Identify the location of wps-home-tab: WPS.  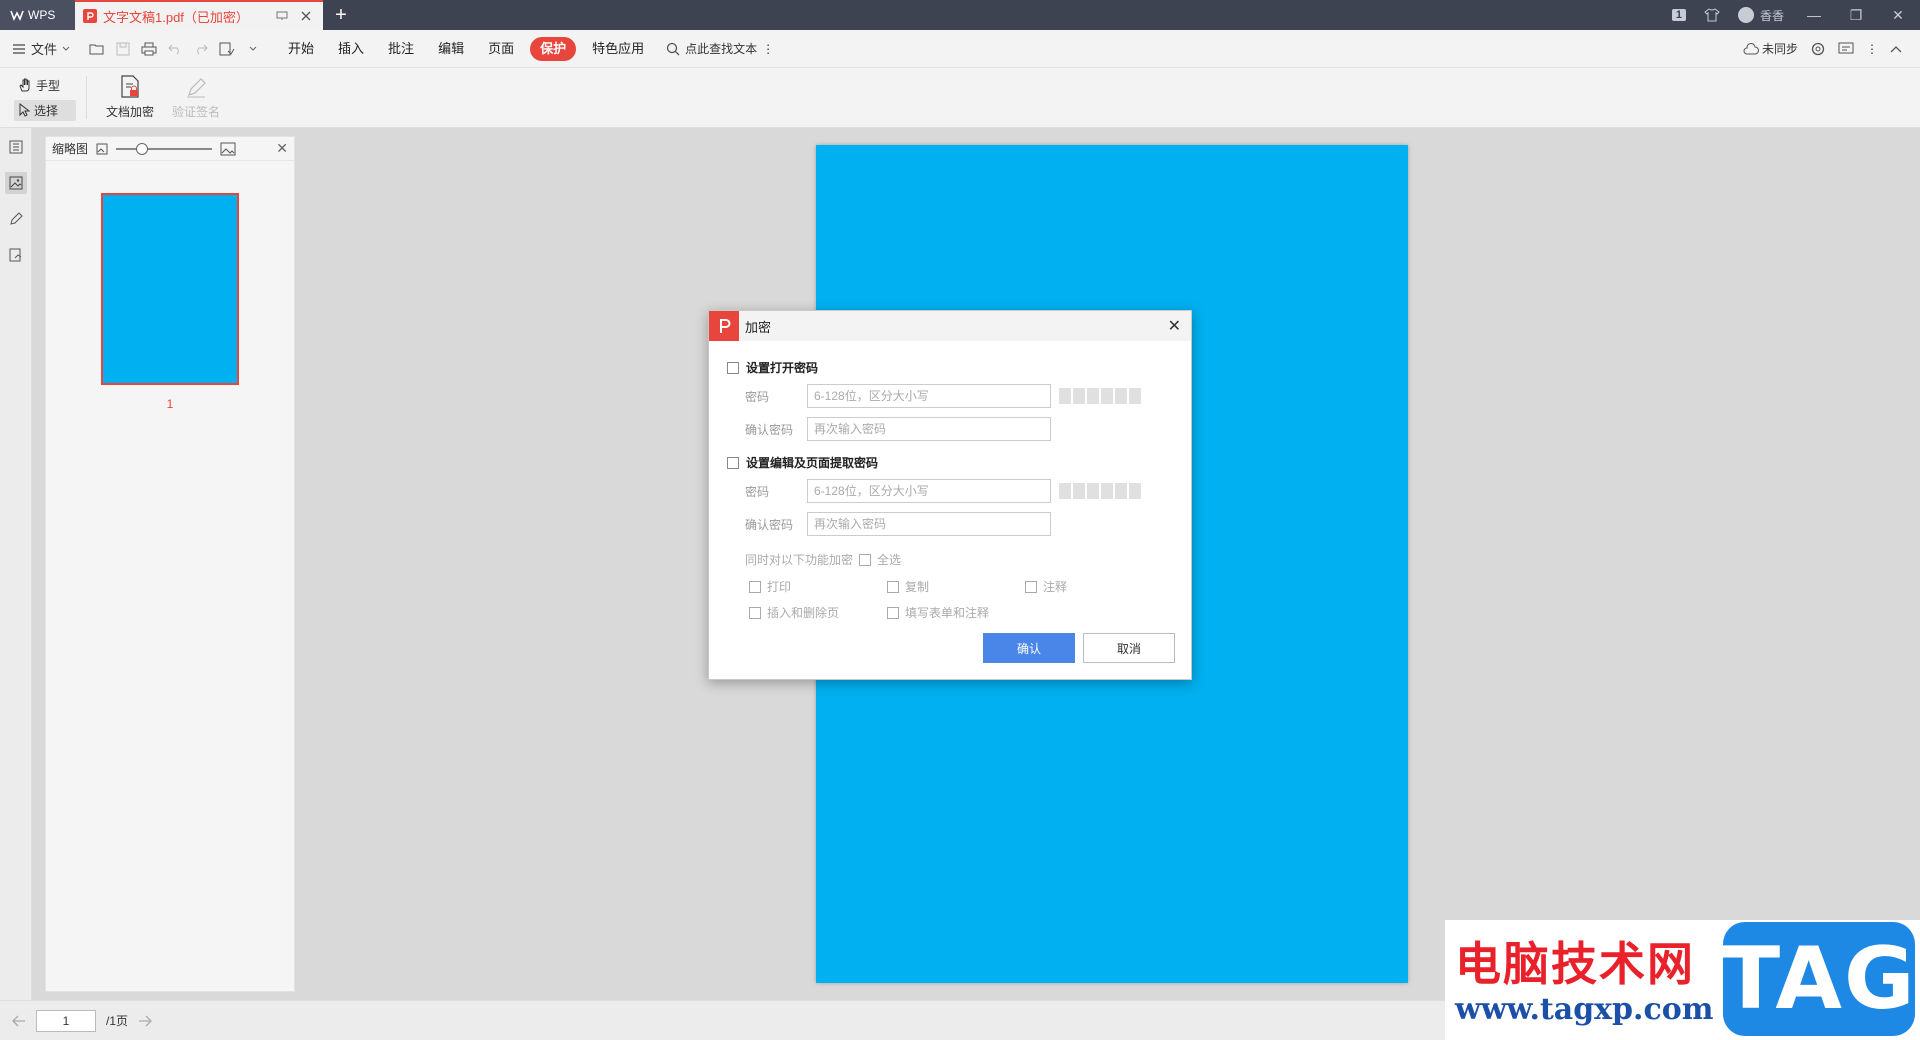
(37, 15).